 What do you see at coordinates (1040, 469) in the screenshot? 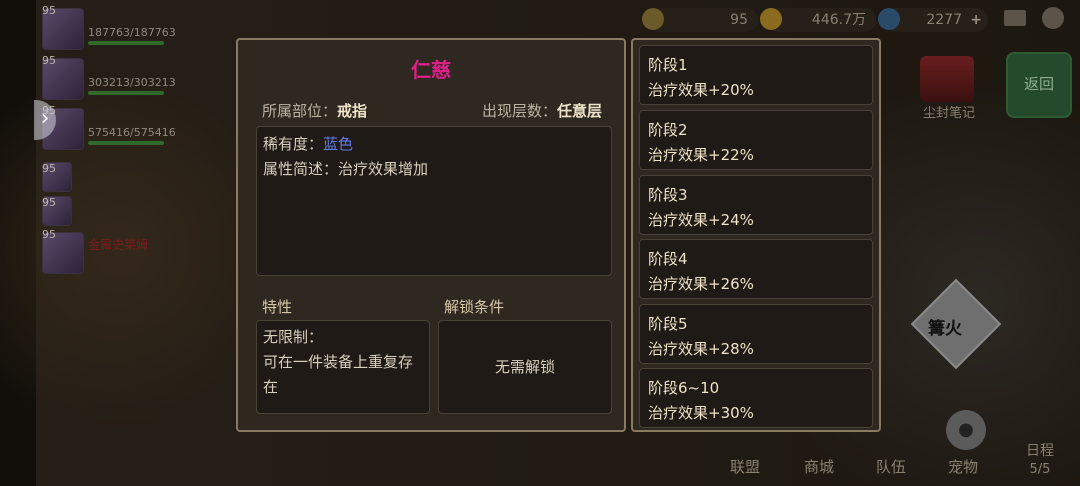
I see `schedule-count: 5/5` at bounding box center [1040, 469].